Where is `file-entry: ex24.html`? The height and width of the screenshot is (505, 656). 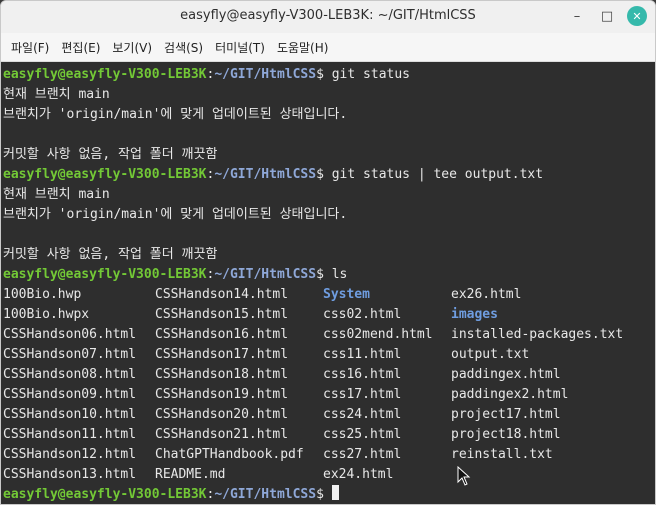 file-entry: ex24.html is located at coordinates (358, 474).